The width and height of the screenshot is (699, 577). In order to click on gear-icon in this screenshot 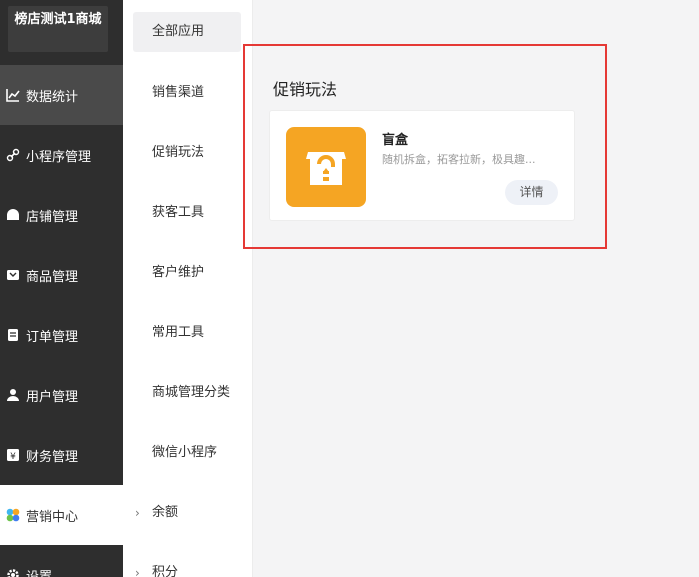, I will do `click(13, 572)`.